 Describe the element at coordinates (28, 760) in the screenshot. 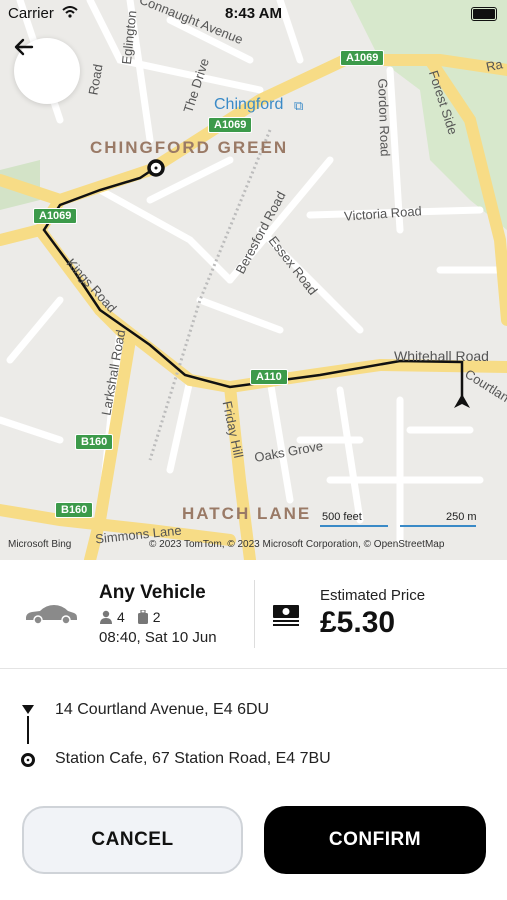

I see `dropoff-marker-icon` at that location.